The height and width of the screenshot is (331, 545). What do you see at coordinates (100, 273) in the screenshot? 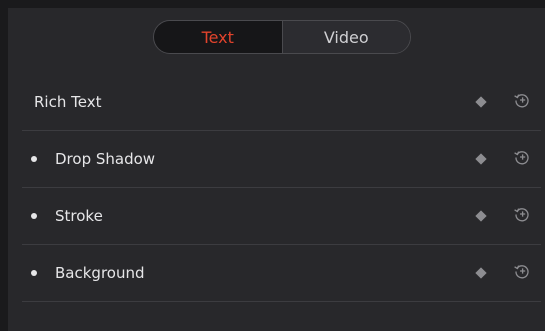
I see `row-label: Background` at bounding box center [100, 273].